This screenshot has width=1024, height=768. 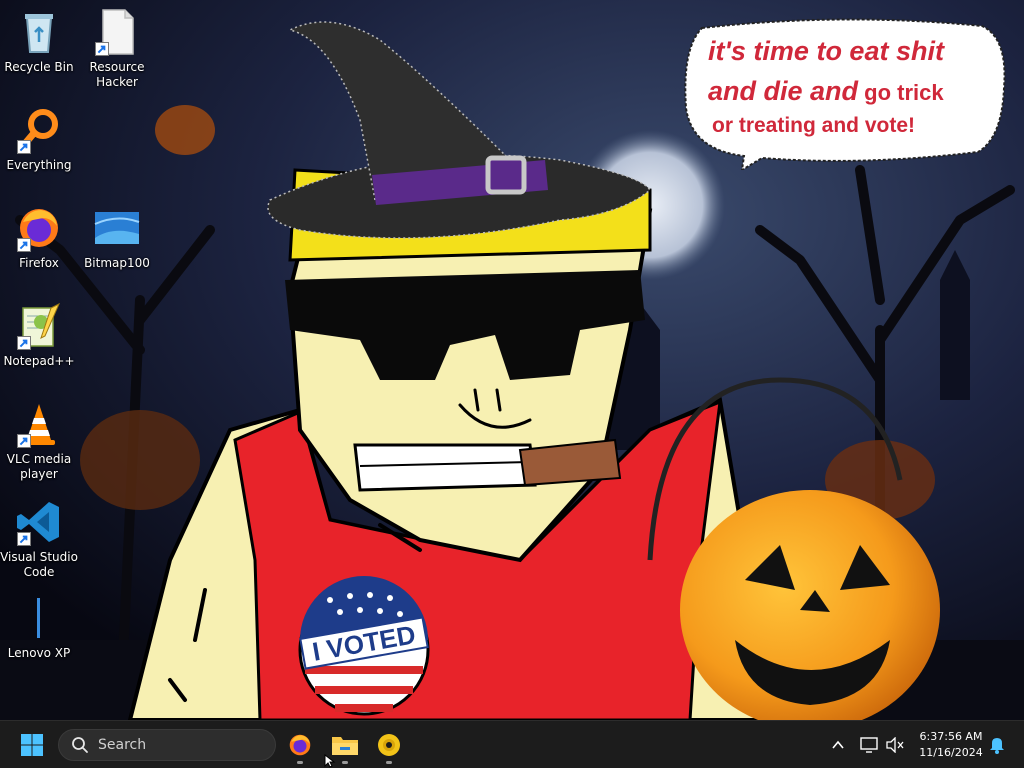 I want to click on taskbar-clock: 6:37:56 AM 11/16/2024, so click(x=951, y=745).